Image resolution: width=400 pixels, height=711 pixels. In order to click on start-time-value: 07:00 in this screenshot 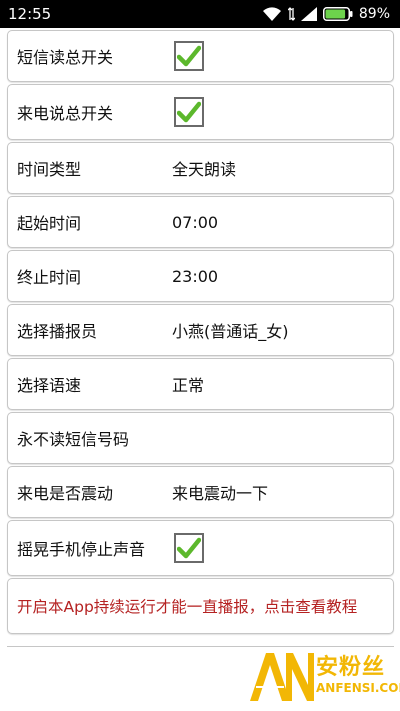, I will do `click(195, 222)`.